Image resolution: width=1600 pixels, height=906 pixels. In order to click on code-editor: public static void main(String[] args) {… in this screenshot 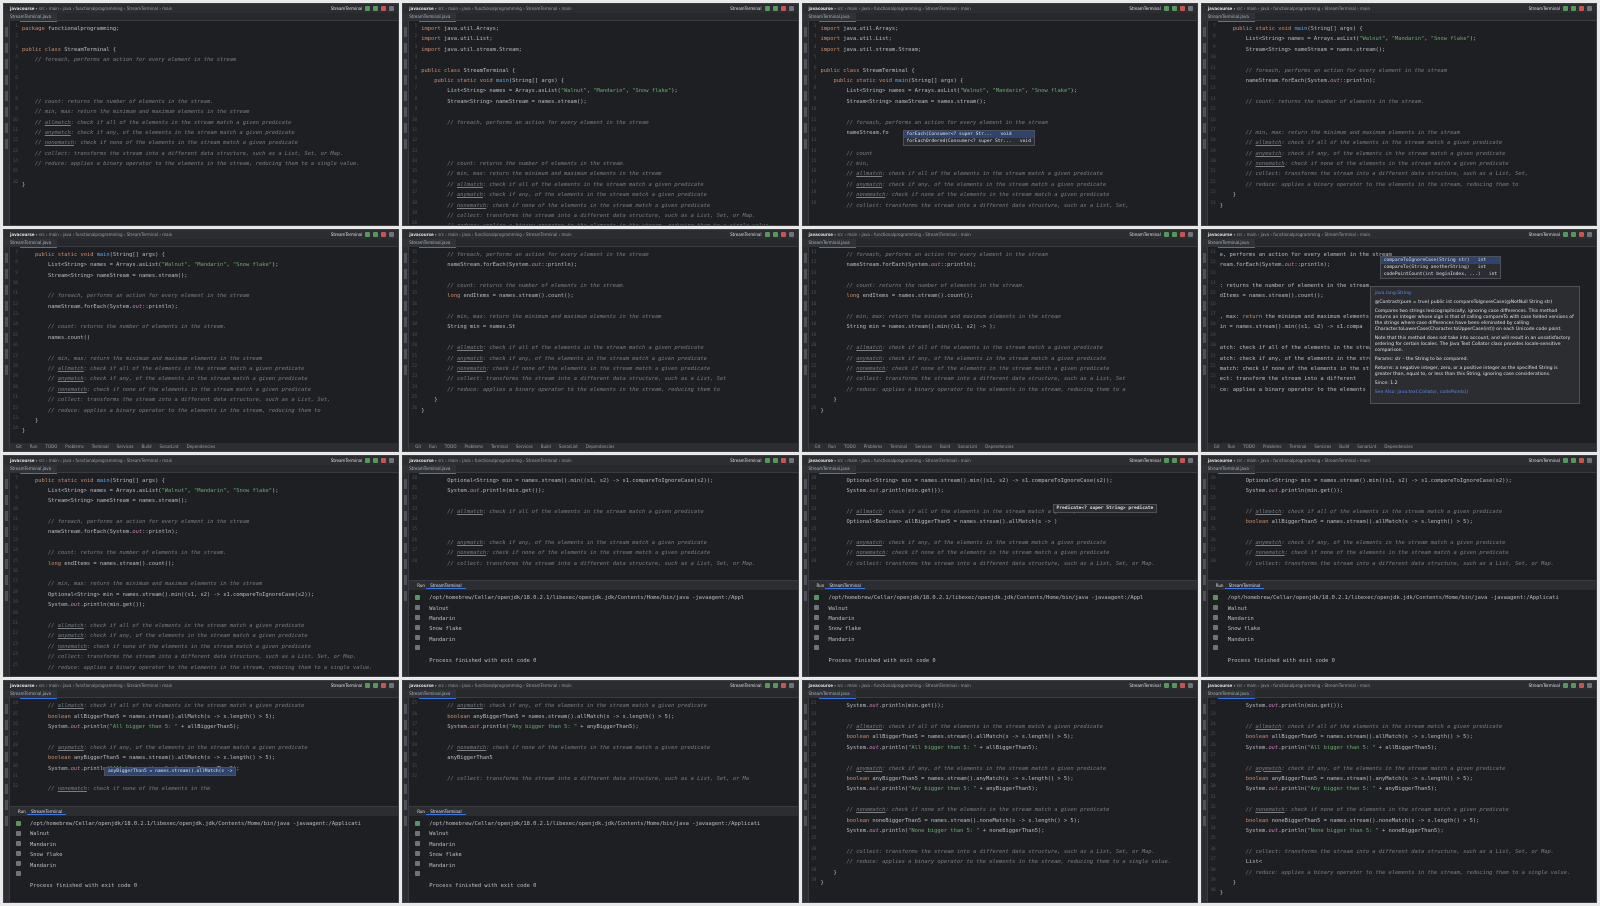, I will do `click(210, 343)`.